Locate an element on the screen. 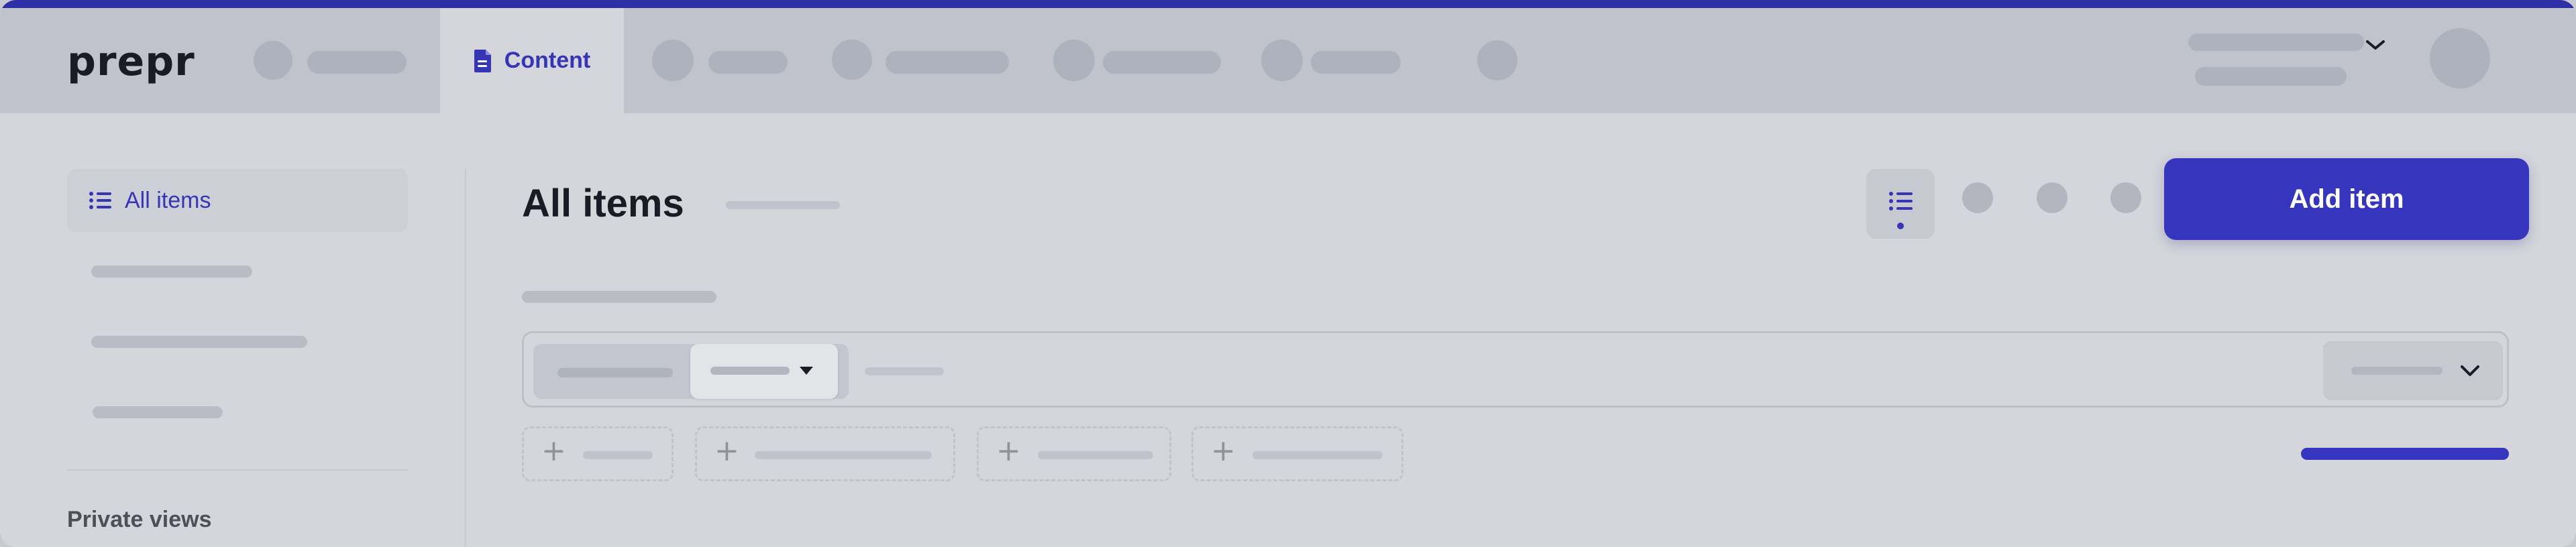  list-view-button is located at coordinates (1900, 204).